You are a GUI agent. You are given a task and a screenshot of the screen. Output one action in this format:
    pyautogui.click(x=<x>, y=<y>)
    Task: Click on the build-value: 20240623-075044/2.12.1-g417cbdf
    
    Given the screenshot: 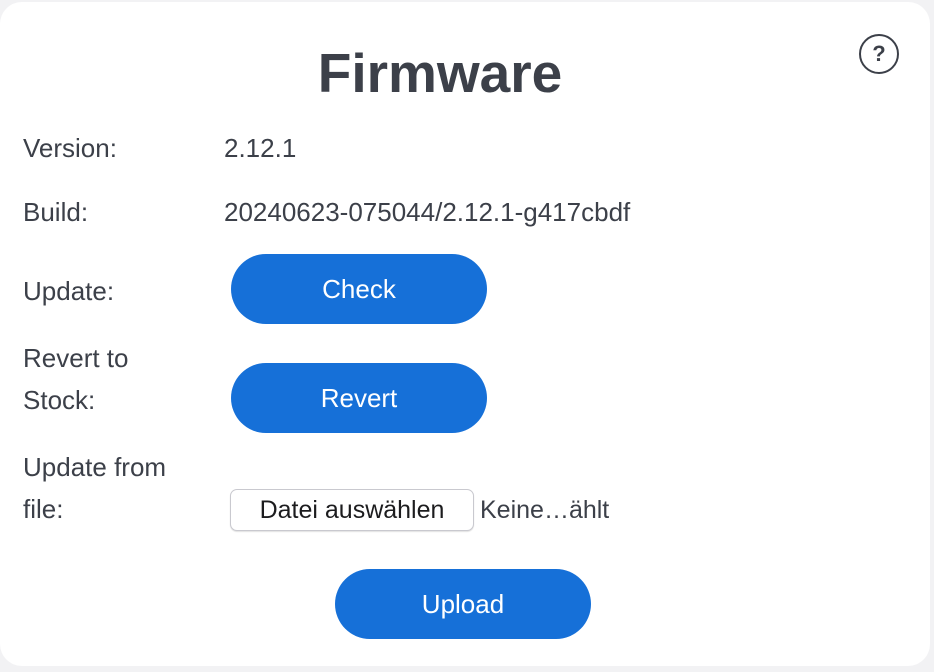 What is the action you would take?
    pyautogui.click(x=427, y=212)
    